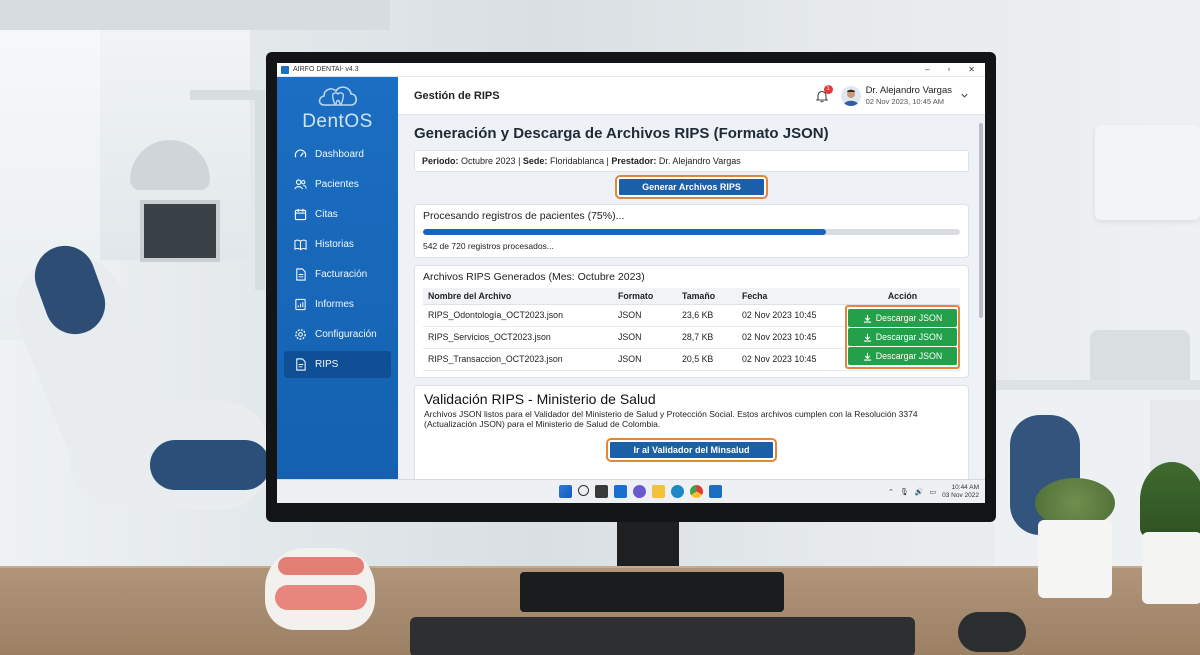 Image resolution: width=1200 pixels, height=655 pixels. I want to click on minimize-icon: –, so click(927, 69).